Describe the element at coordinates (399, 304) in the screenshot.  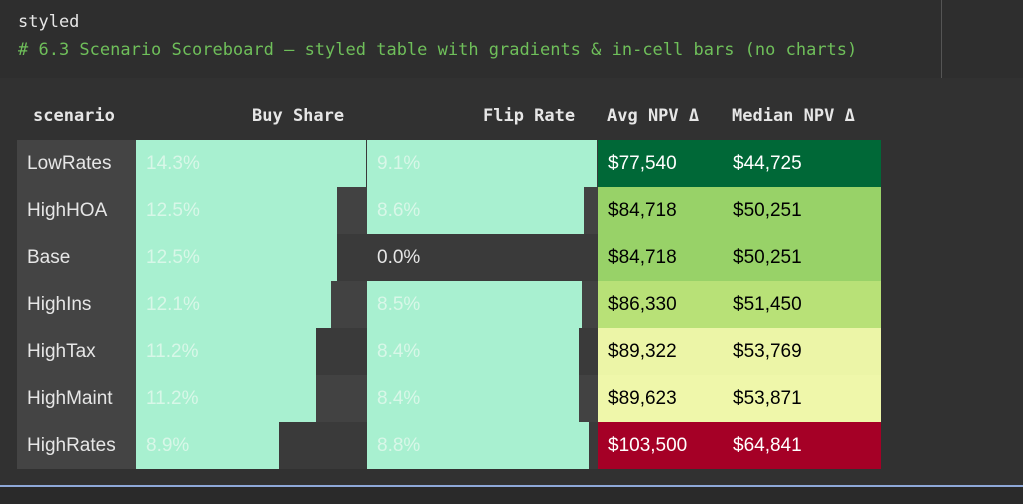
I see `flip-rate-value: 8.5%` at that location.